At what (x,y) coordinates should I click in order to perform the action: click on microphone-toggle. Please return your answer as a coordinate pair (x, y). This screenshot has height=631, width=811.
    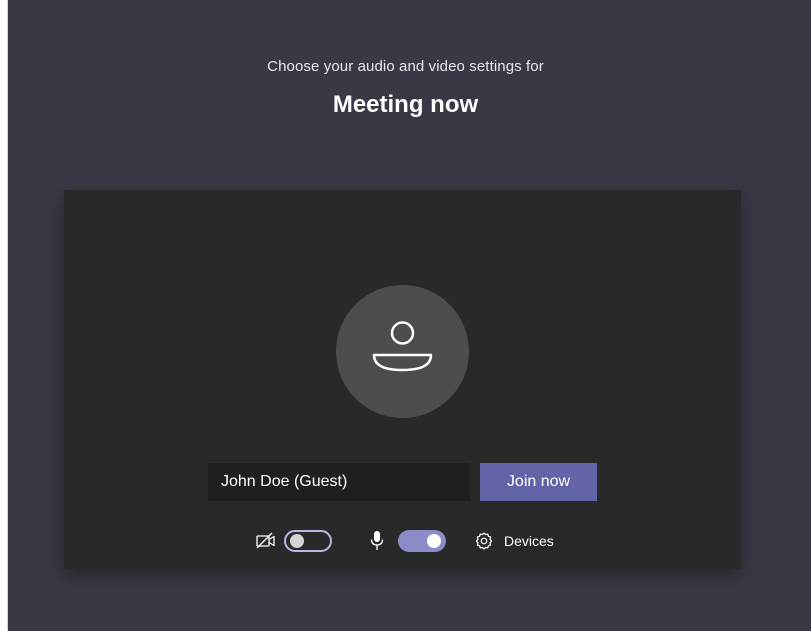
    Looking at the image, I should click on (422, 541).